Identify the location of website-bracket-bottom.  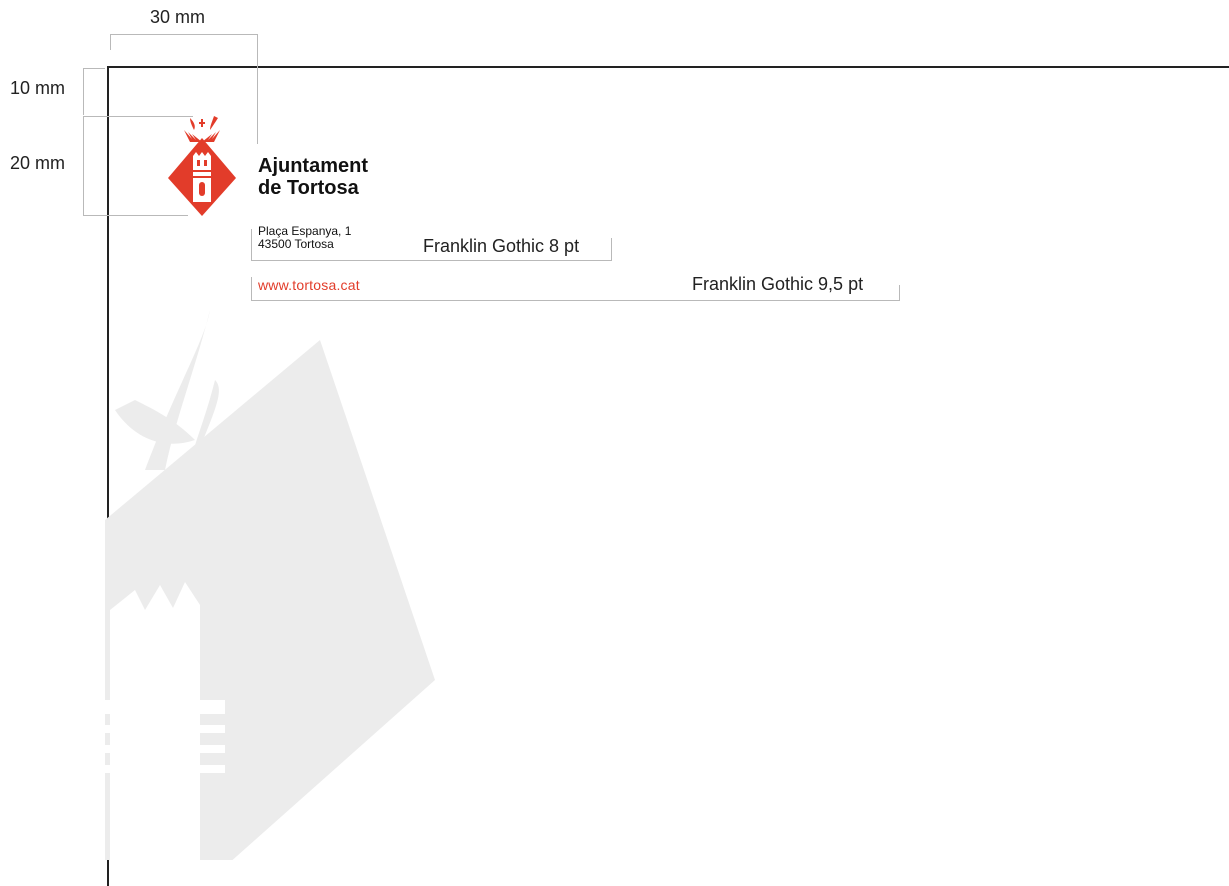
(575, 300).